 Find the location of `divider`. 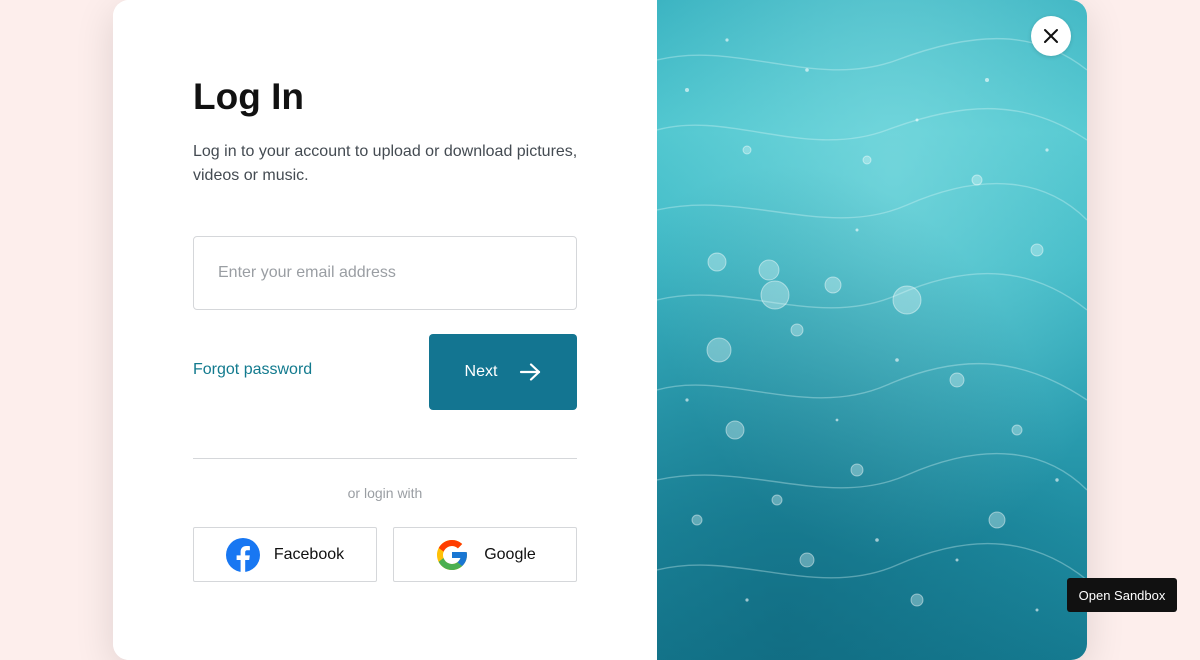

divider is located at coordinates (385, 458).